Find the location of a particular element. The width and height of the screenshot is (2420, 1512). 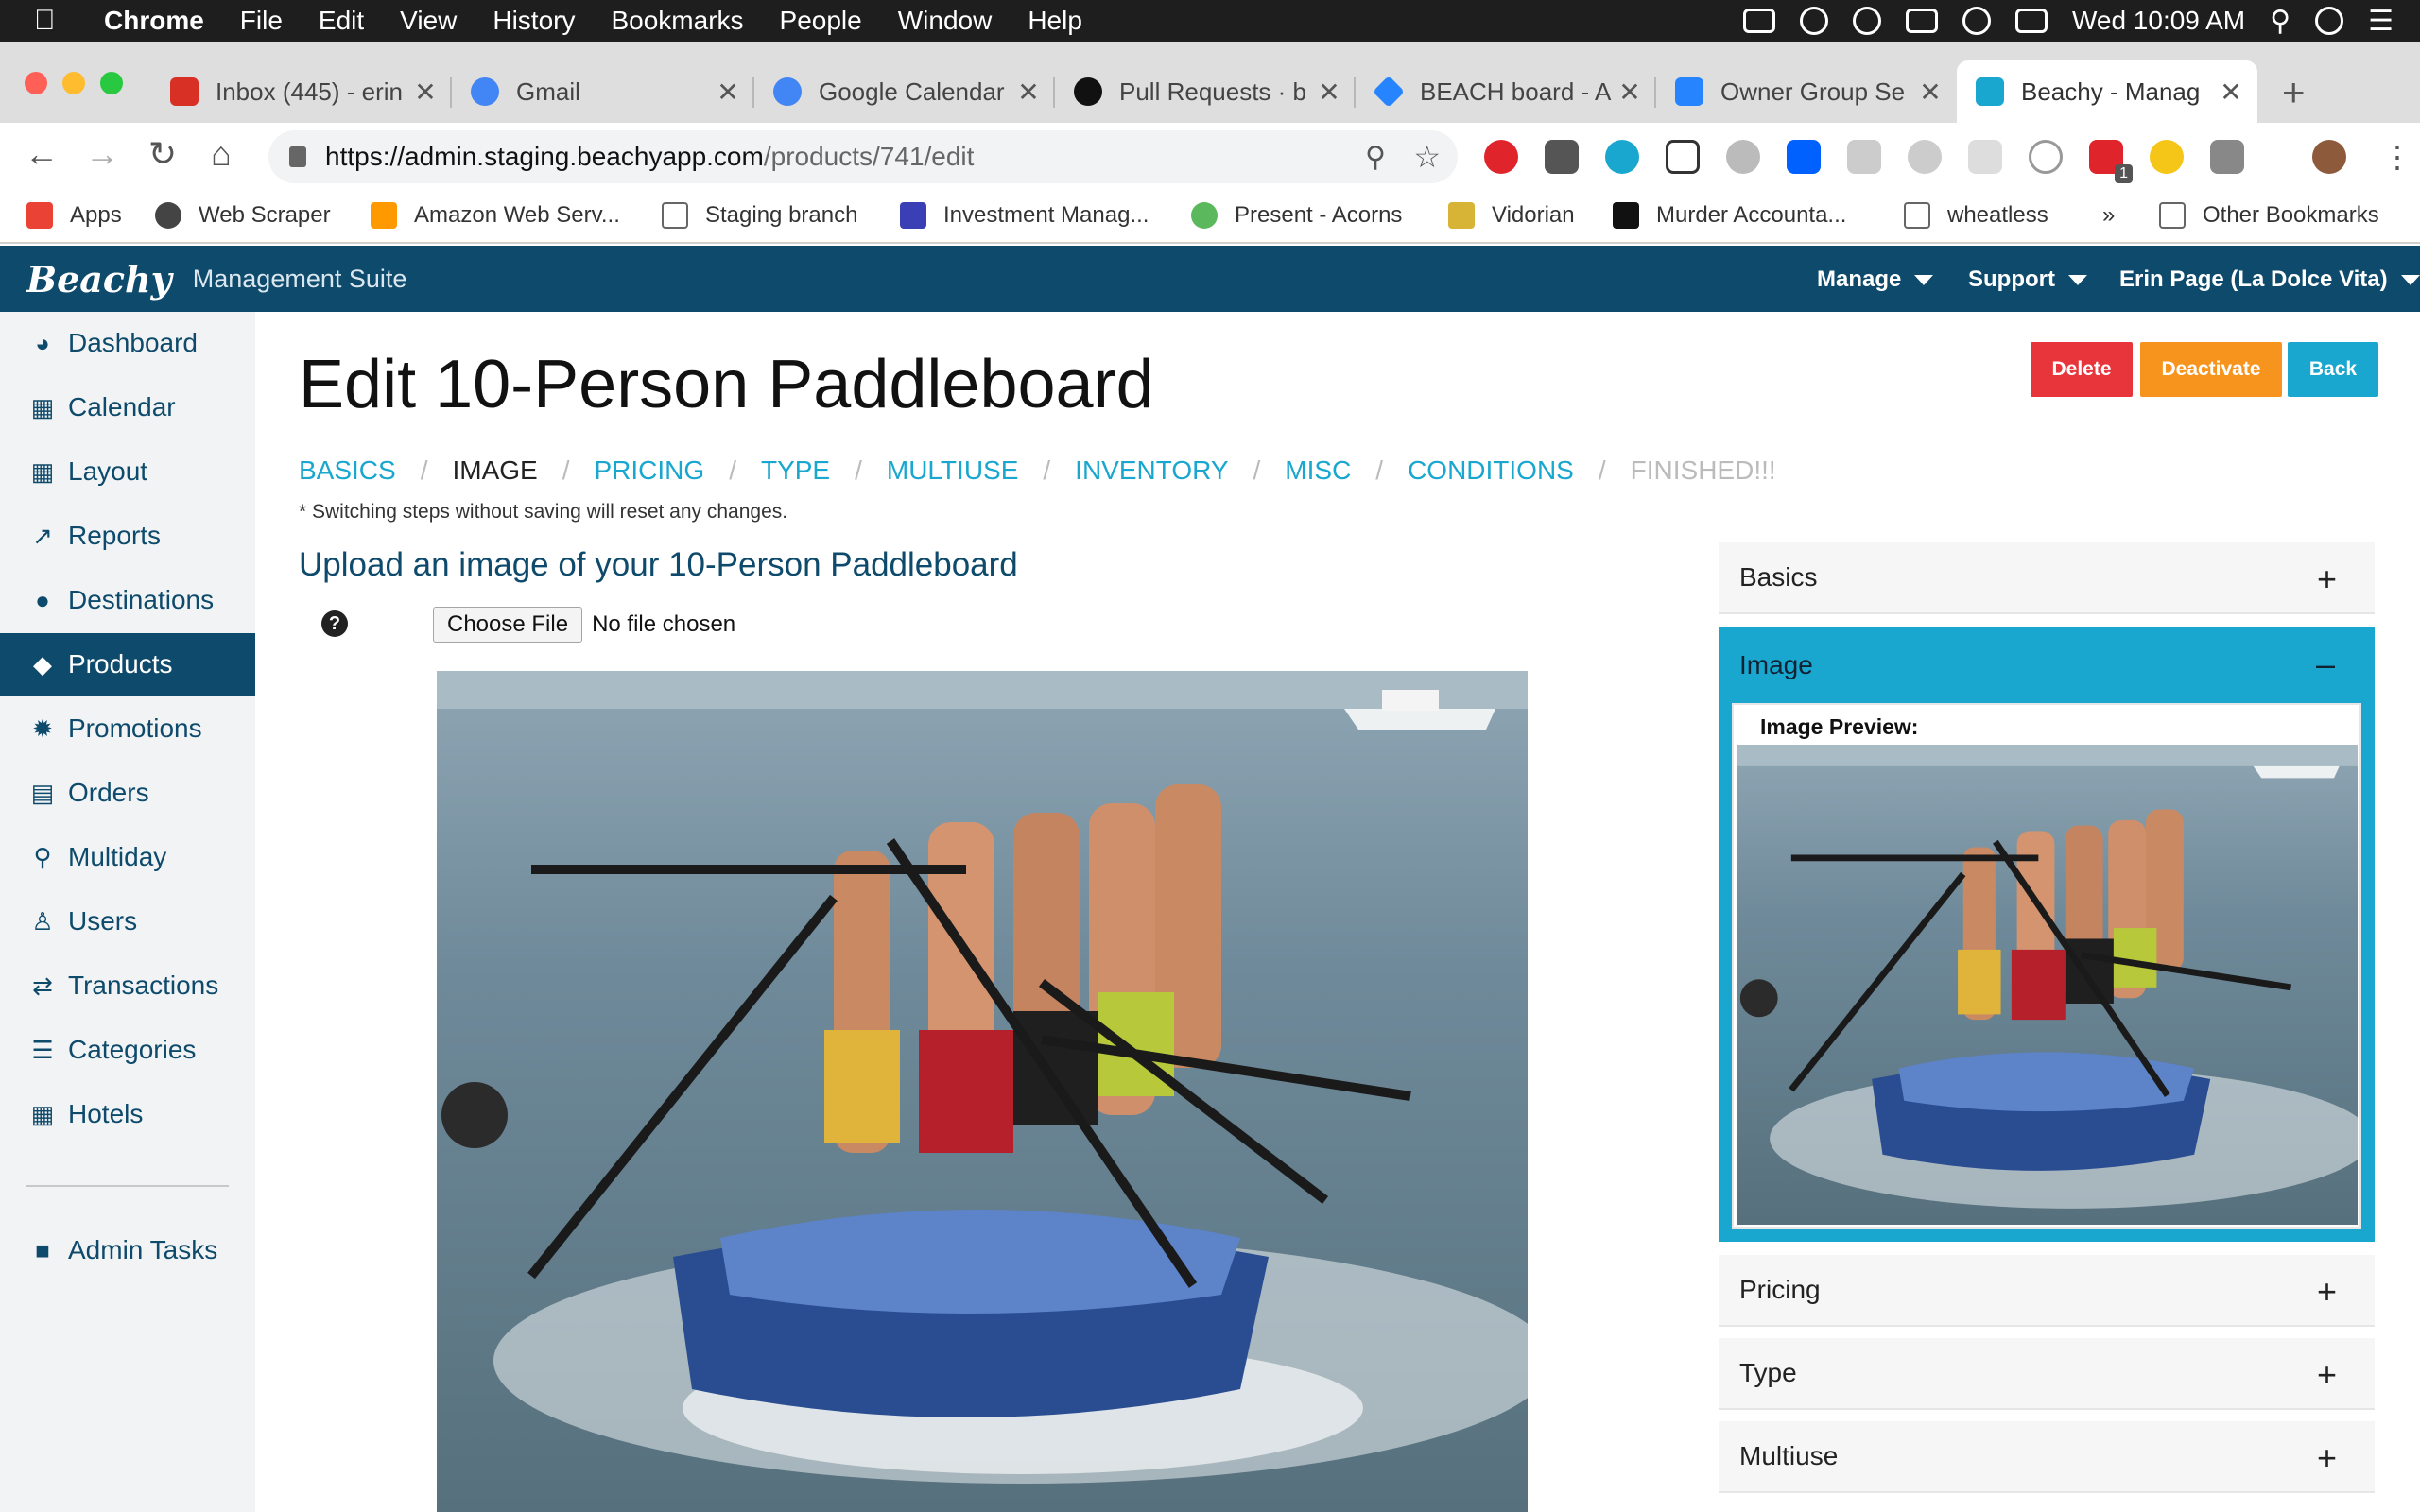

spotlight-search-icon: ⚲ is located at coordinates (2280, 21).